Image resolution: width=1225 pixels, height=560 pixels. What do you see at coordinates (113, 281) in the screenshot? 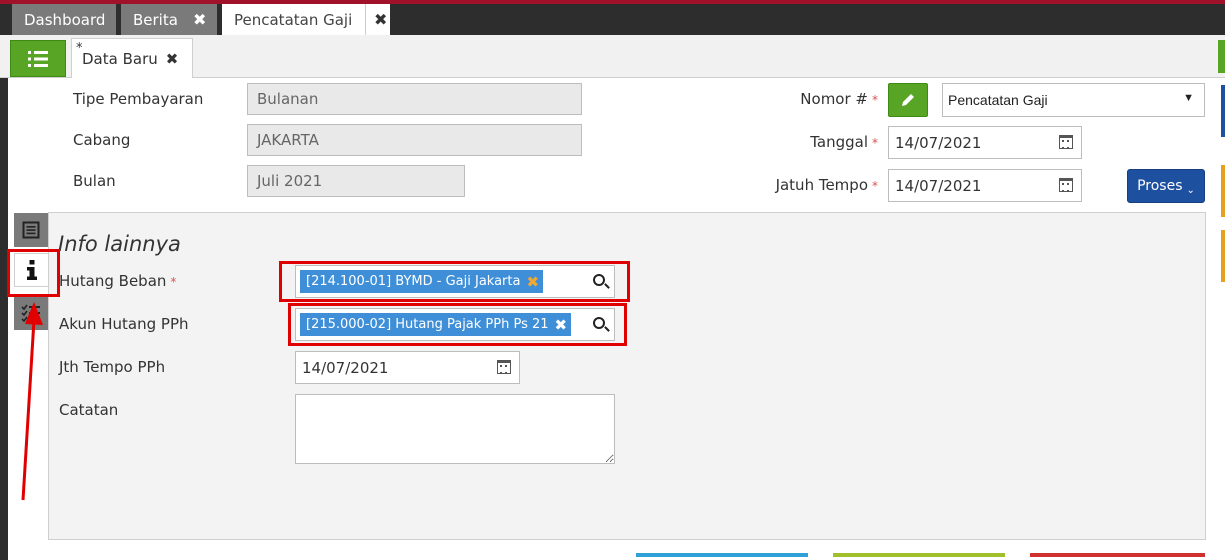
I see `hutang-beban-label-text: Hutang Beban` at bounding box center [113, 281].